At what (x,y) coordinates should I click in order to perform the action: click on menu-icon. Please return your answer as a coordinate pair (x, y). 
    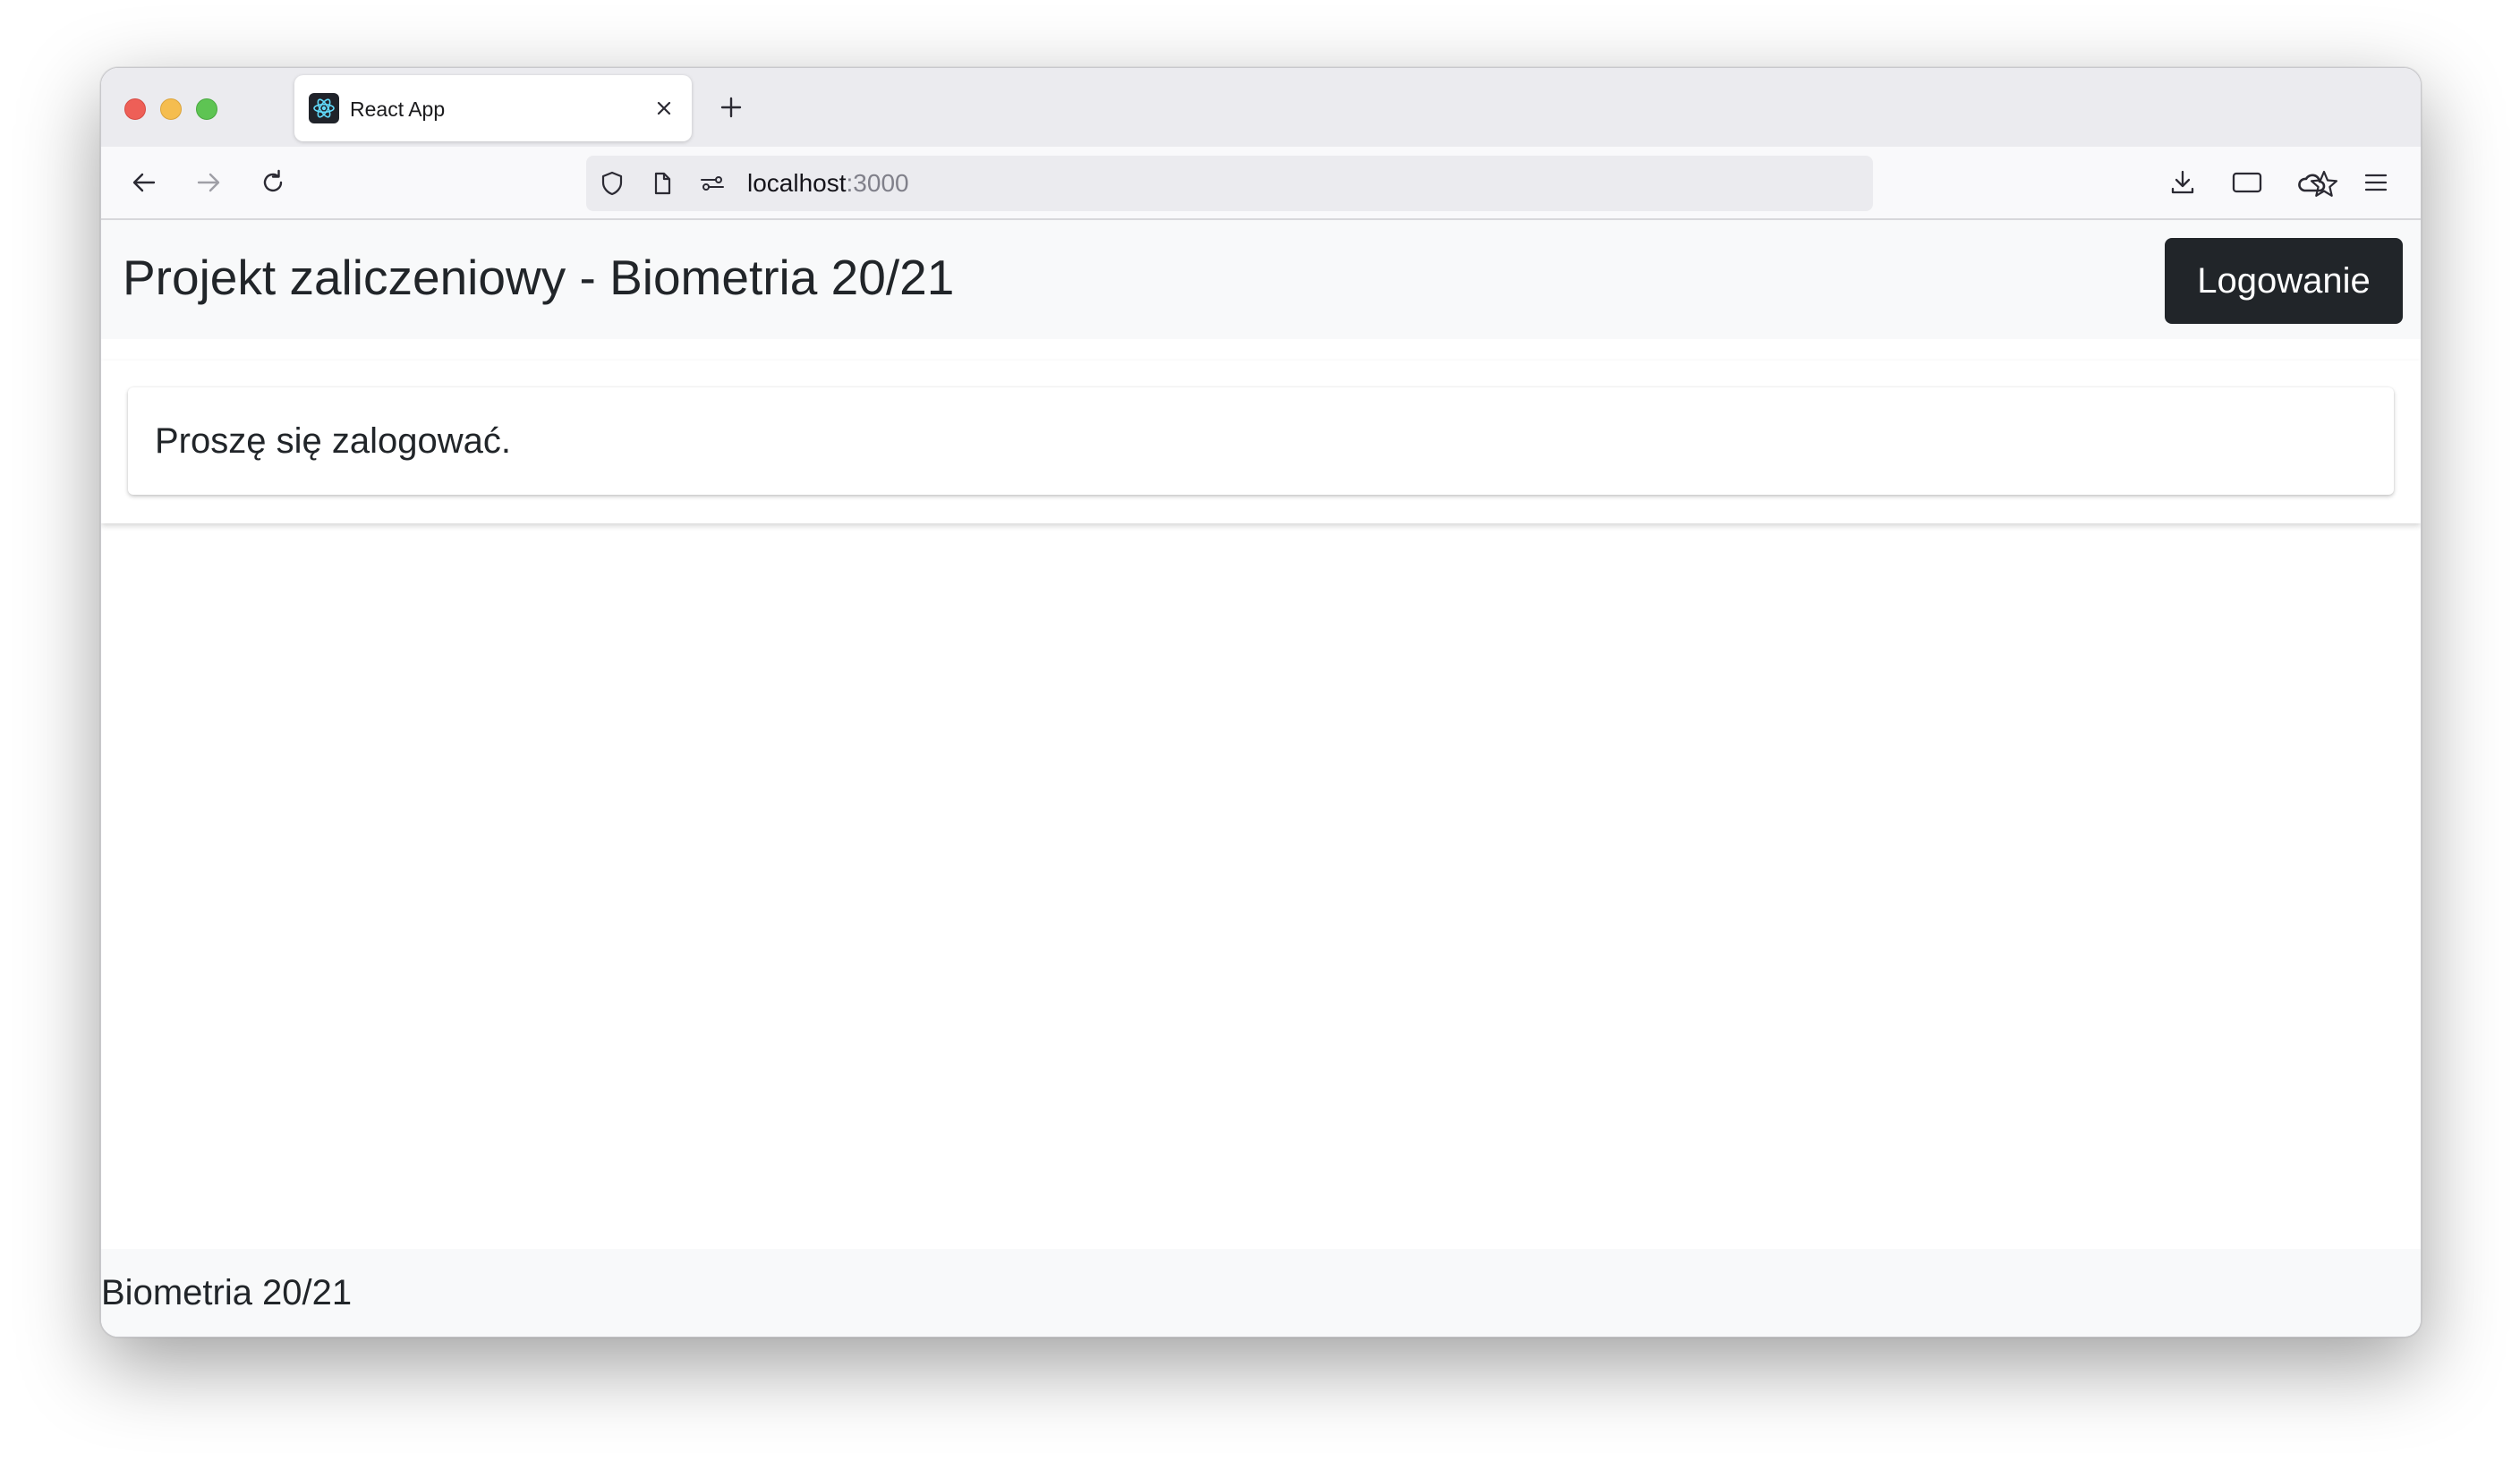
    Looking at the image, I should click on (2376, 182).